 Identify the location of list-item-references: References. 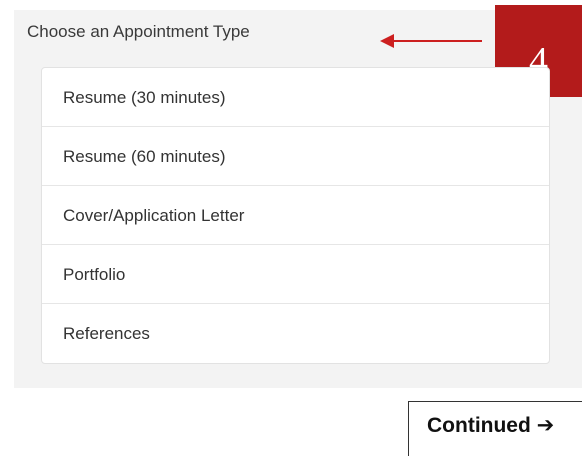
(295, 333).